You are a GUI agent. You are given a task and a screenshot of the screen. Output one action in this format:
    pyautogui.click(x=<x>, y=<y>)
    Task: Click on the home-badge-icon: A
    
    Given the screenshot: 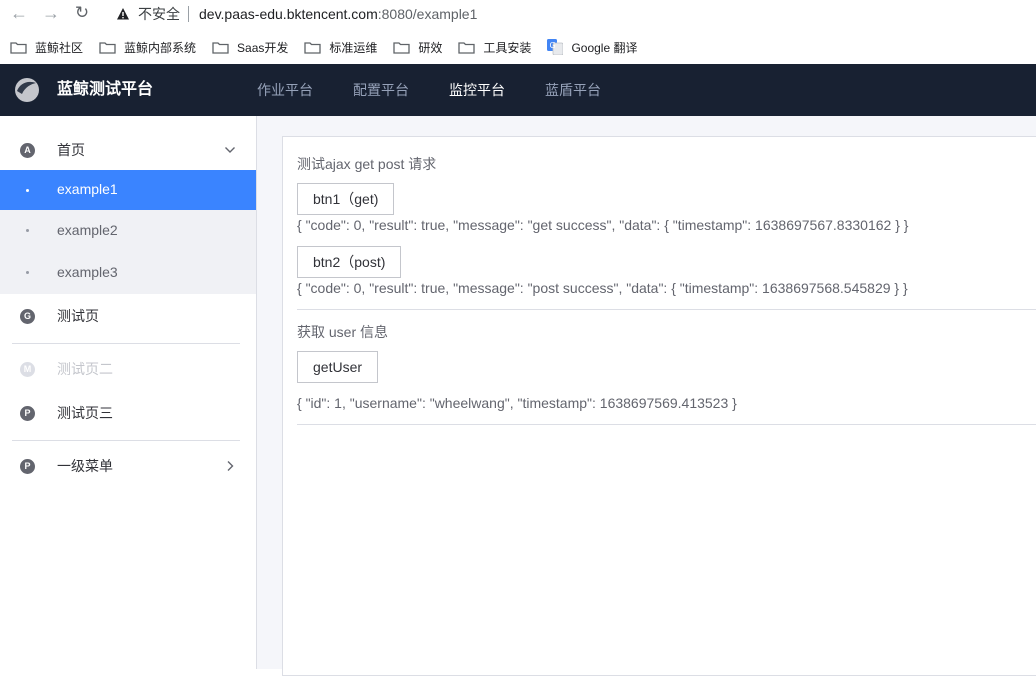 What is the action you would take?
    pyautogui.click(x=27, y=150)
    